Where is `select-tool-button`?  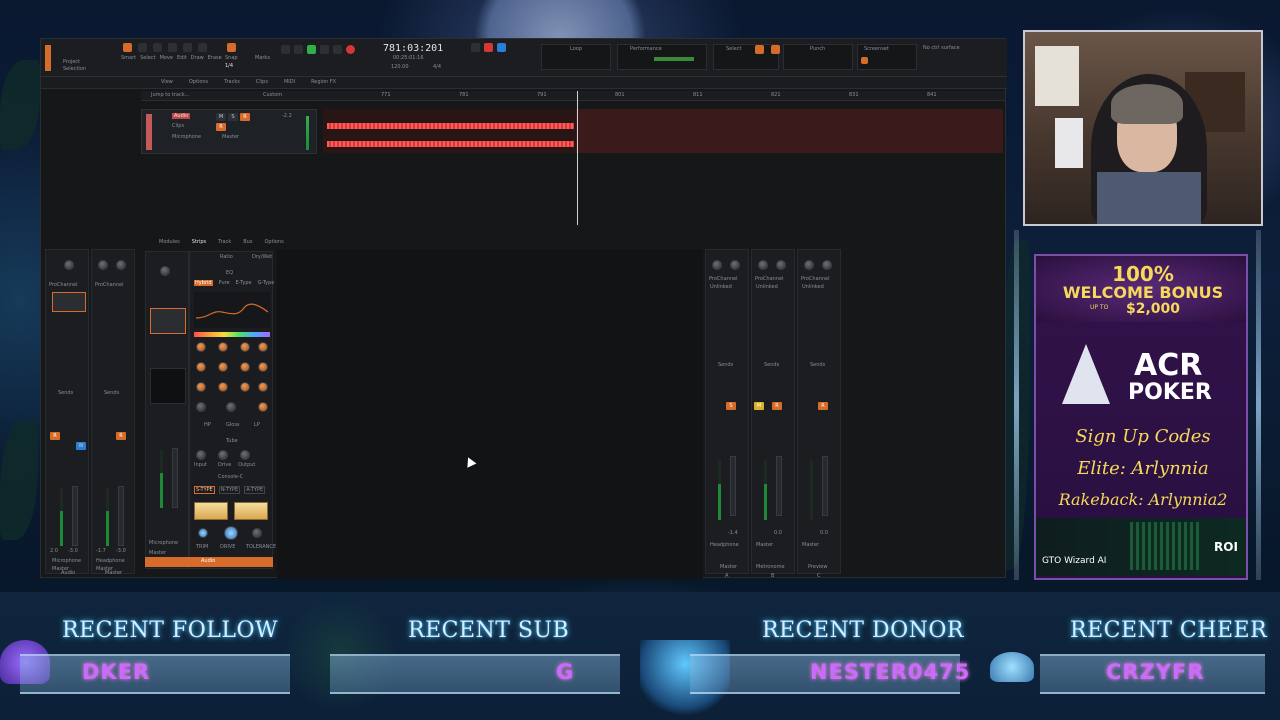 select-tool-button is located at coordinates (142, 47).